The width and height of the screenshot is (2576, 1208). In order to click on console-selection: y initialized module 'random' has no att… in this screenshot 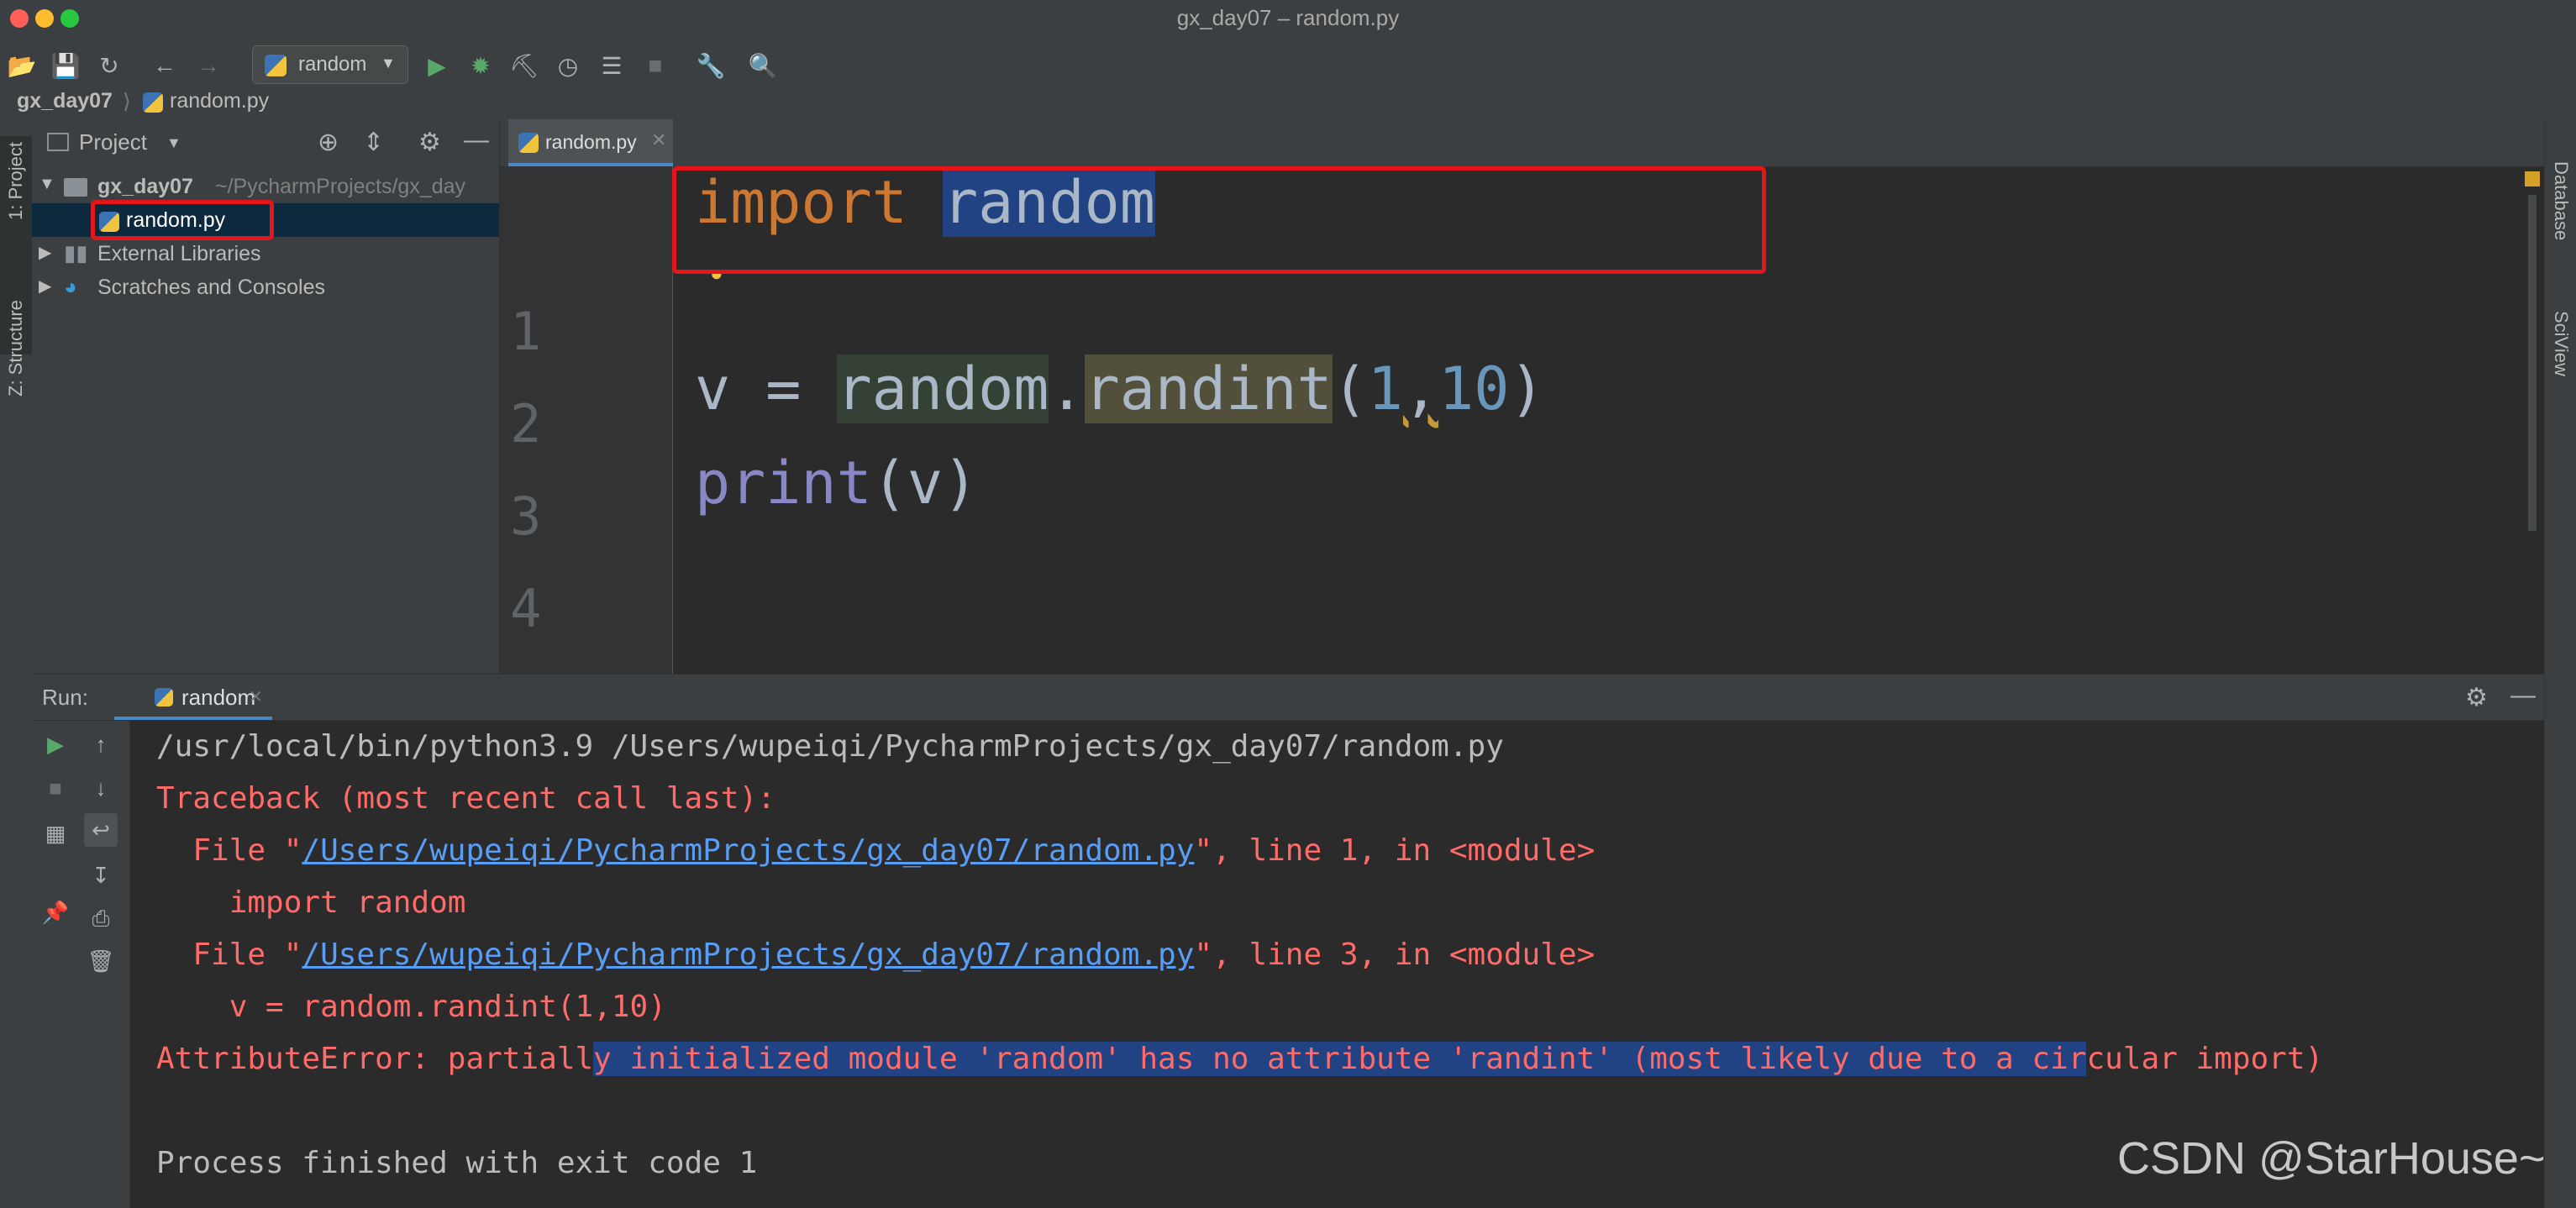, I will do `click(1340, 1059)`.